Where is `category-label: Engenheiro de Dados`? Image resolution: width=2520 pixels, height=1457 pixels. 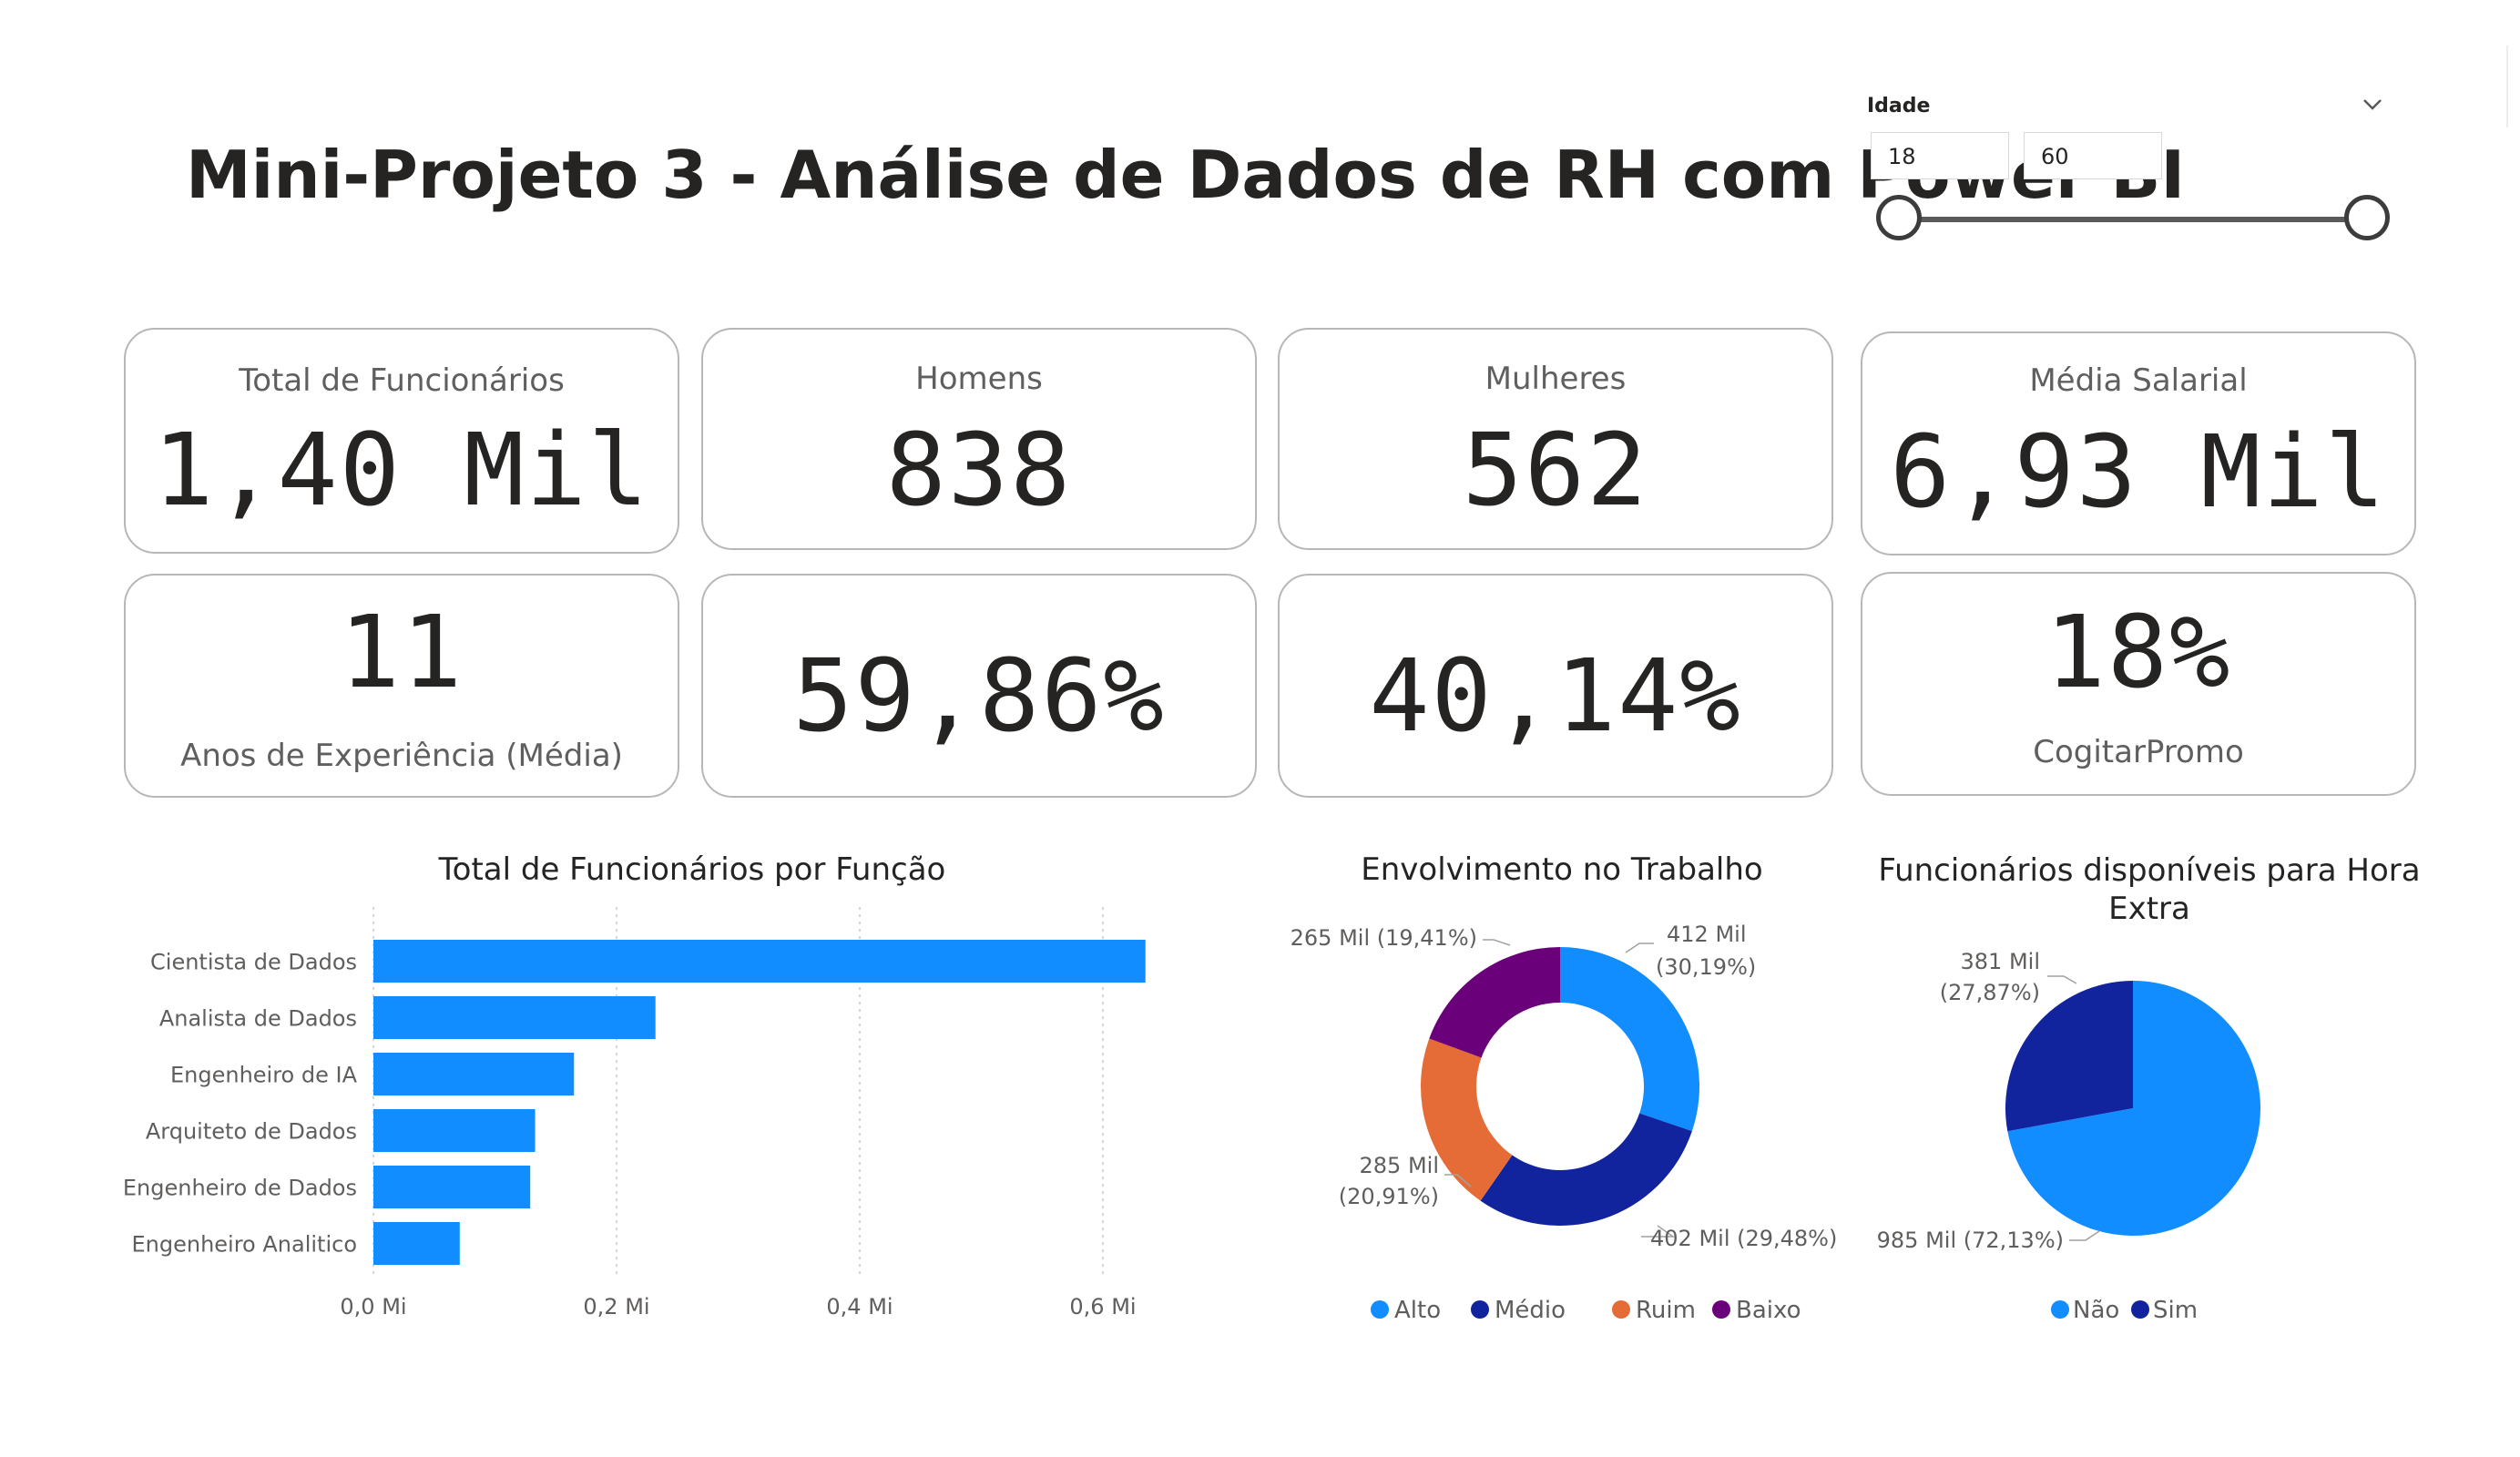 category-label: Engenheiro de Dados is located at coordinates (240, 1189).